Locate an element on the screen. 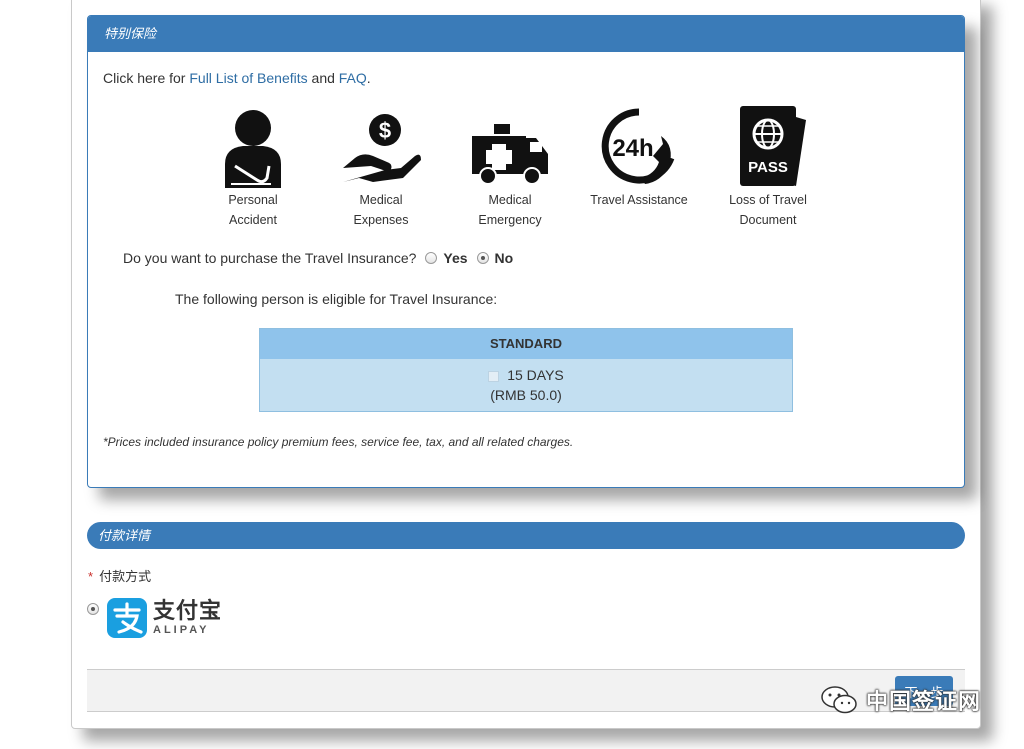 The image size is (1024, 749). intro-suffix: . is located at coordinates (368, 78).